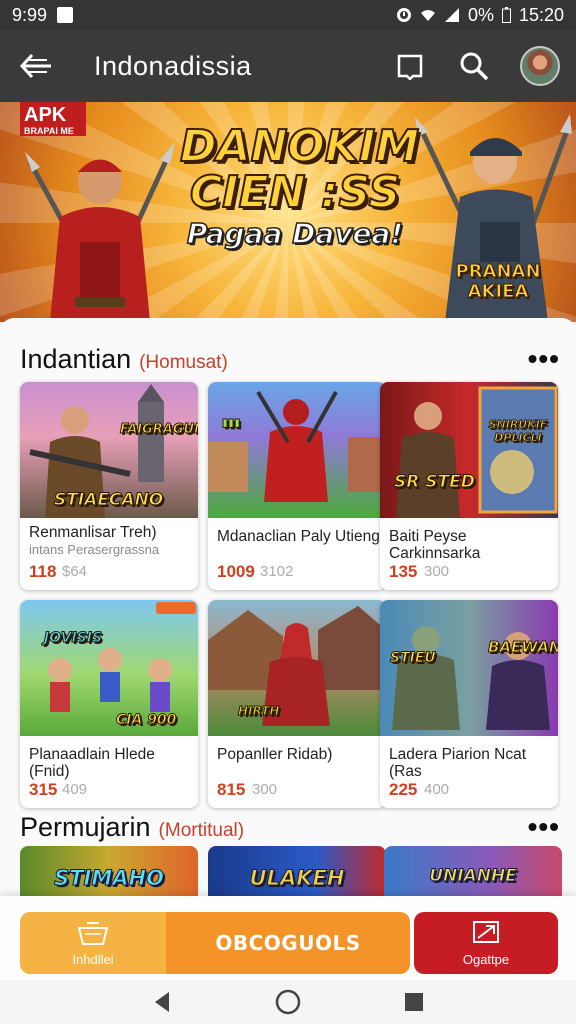  Describe the element at coordinates (30, 14) in the screenshot. I see `status-time: 9:99` at that location.